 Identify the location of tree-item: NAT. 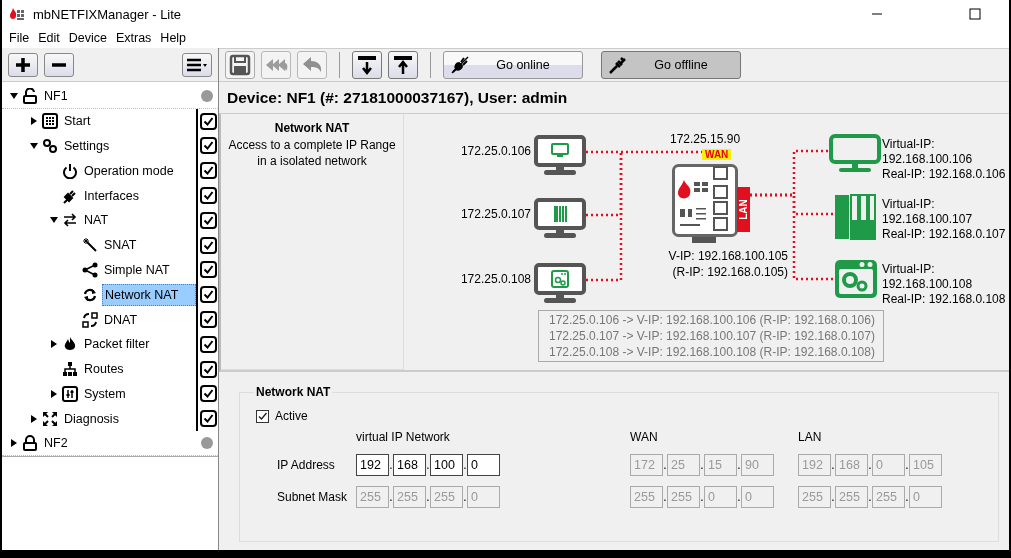
(139, 220).